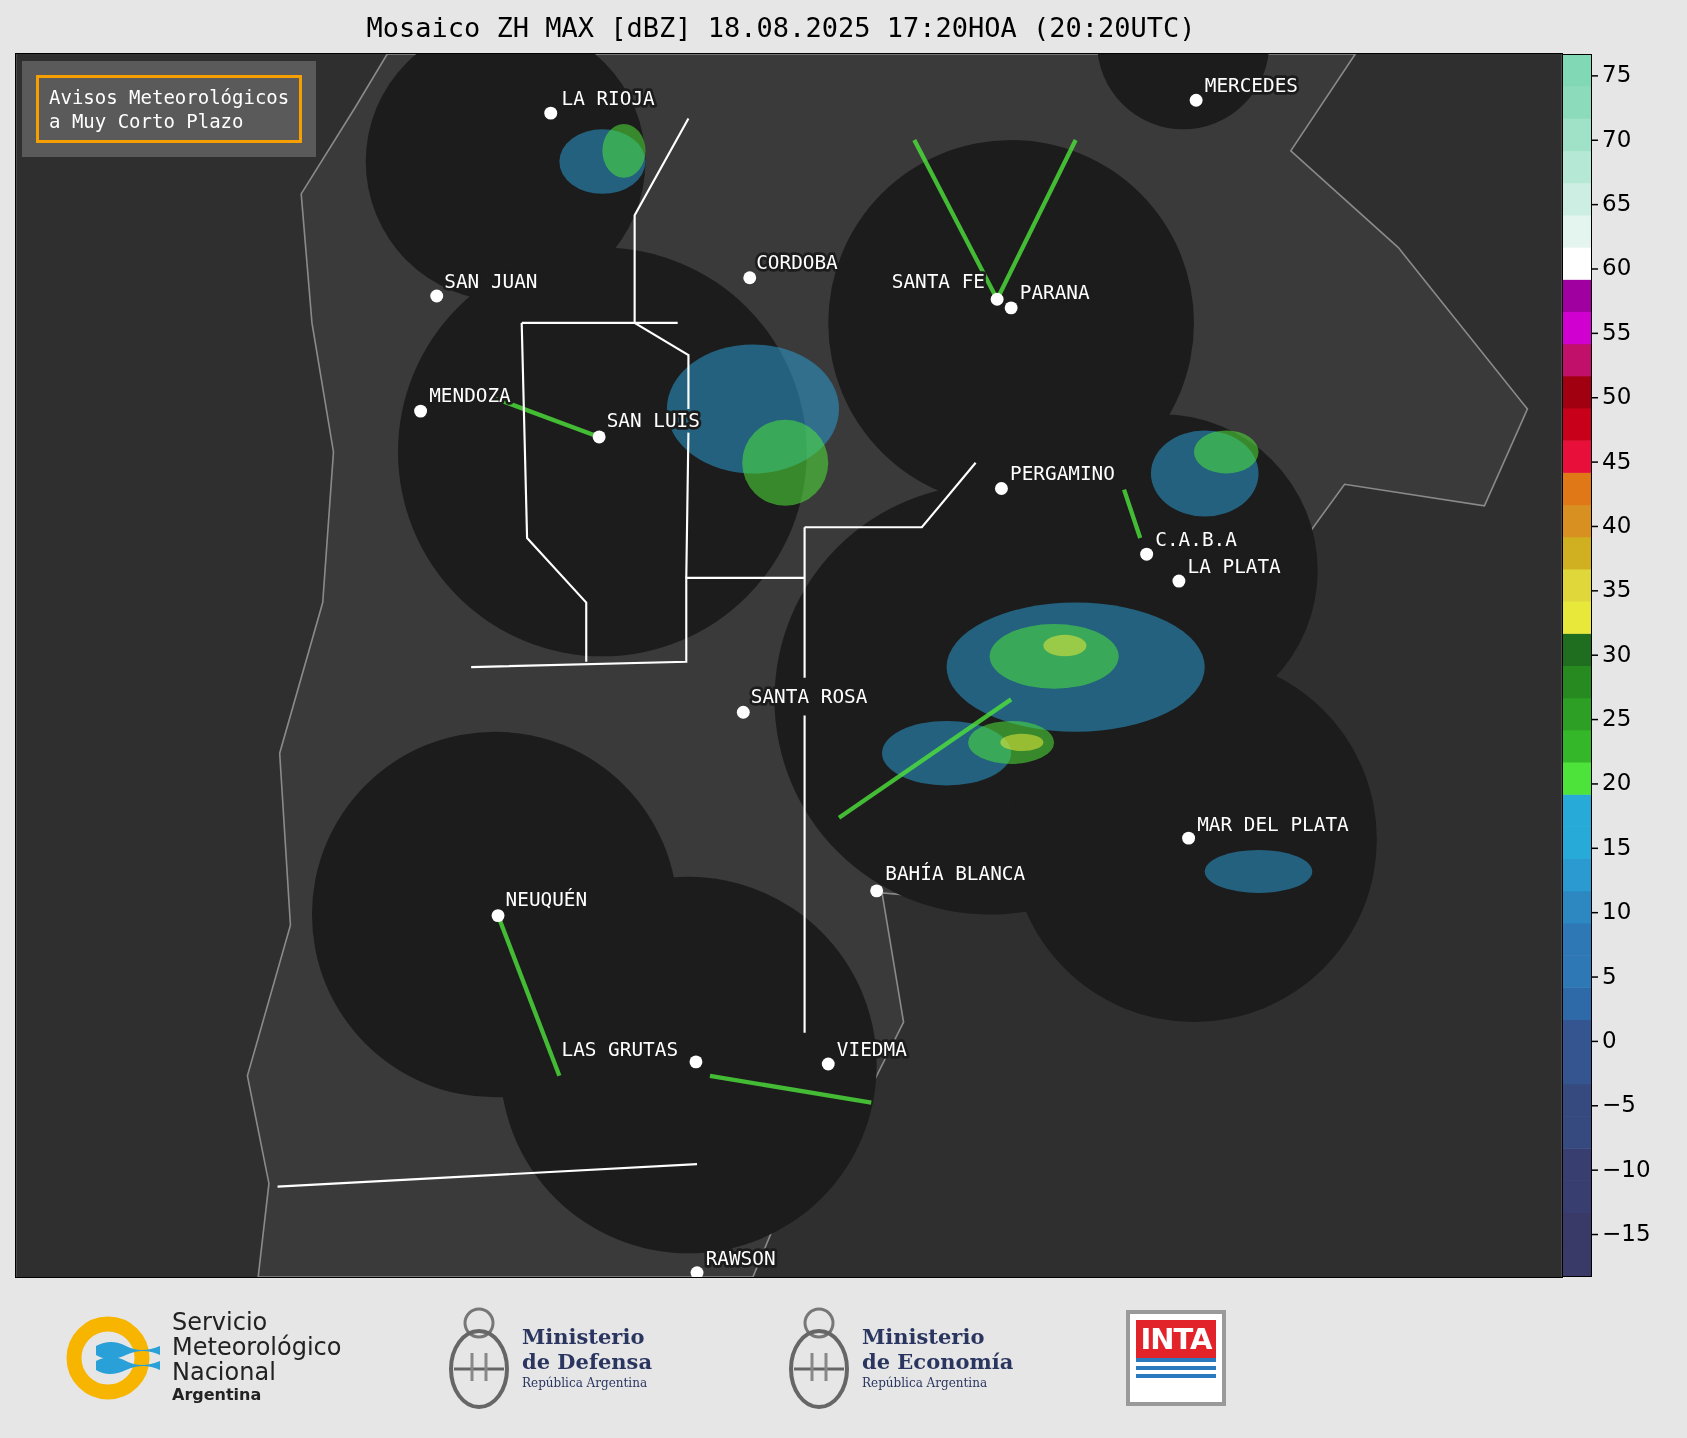 This screenshot has height=1438, width=1687. What do you see at coordinates (1617, 718) in the screenshot?
I see `colorbar-tick-label: 25` at bounding box center [1617, 718].